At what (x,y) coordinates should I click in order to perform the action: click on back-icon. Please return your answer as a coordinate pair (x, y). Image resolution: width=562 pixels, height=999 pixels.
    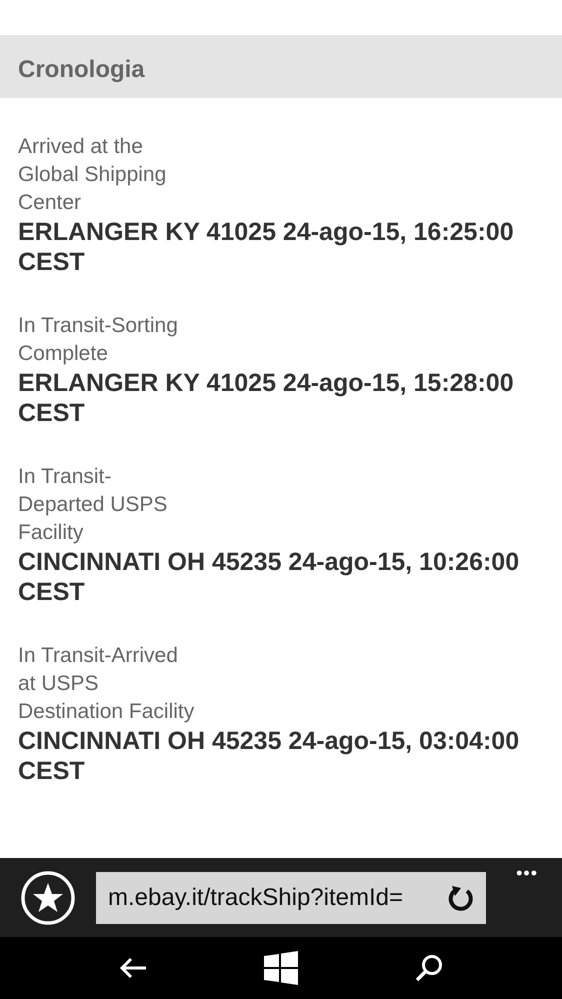
    Looking at the image, I should click on (132, 968).